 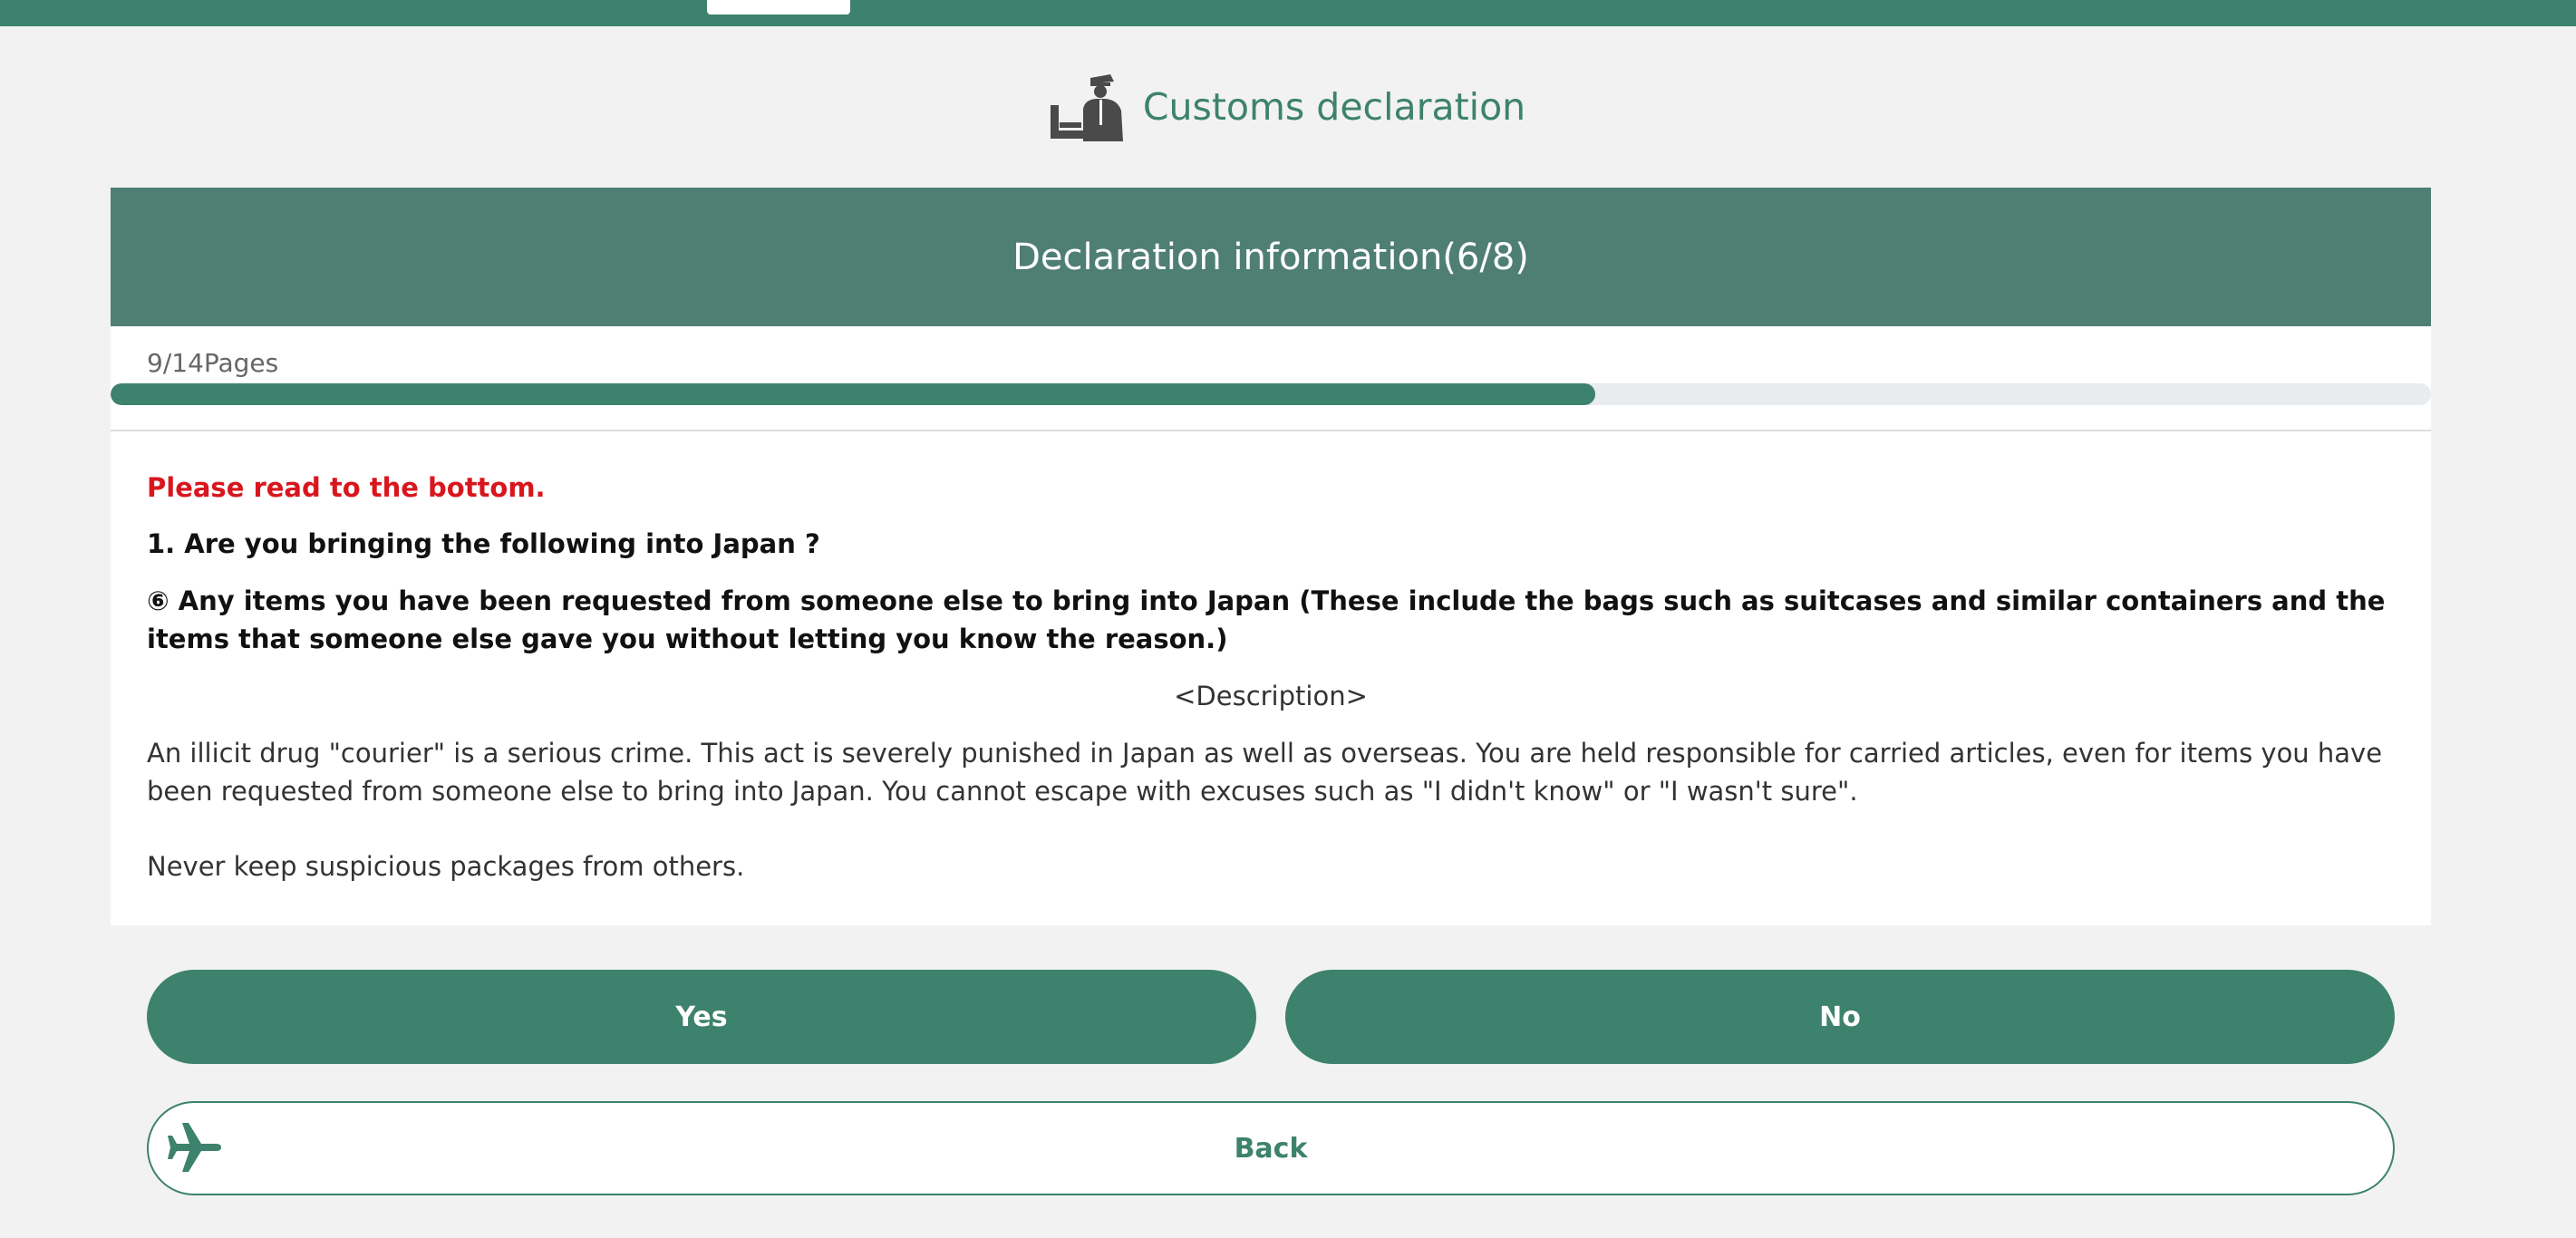 I want to click on progress-bar-track, so click(x=1271, y=394).